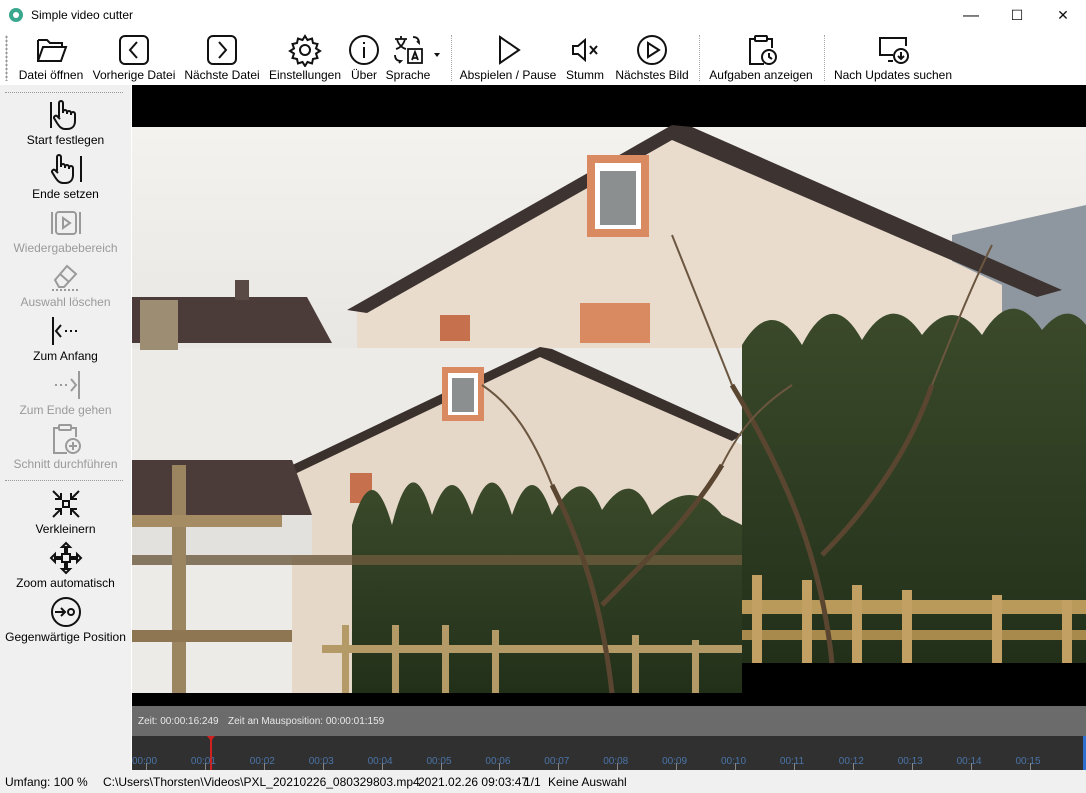  I want to click on about-button: Über, so click(364, 58).